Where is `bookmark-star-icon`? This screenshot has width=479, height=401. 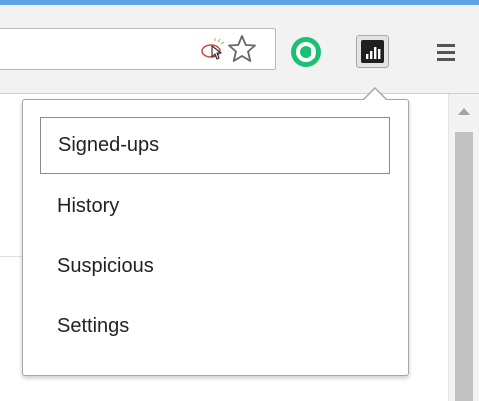 bookmark-star-icon is located at coordinates (242, 49).